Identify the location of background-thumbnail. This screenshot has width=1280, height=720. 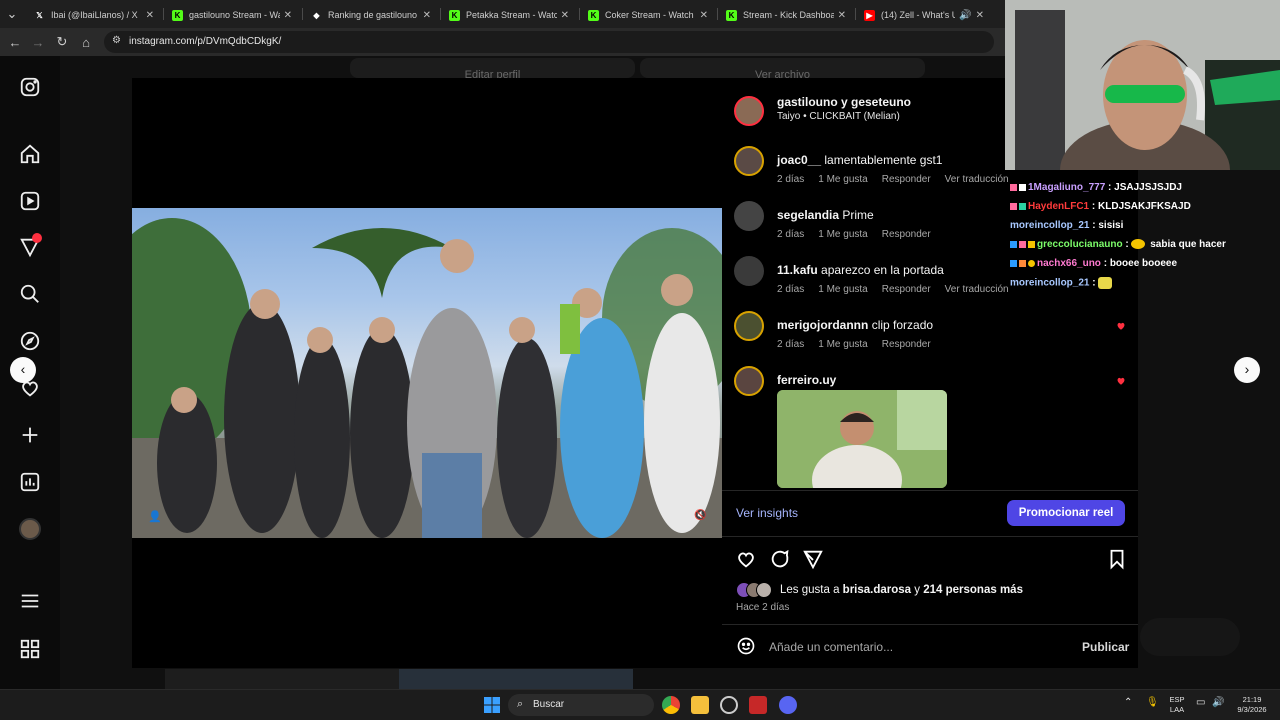
(282, 679).